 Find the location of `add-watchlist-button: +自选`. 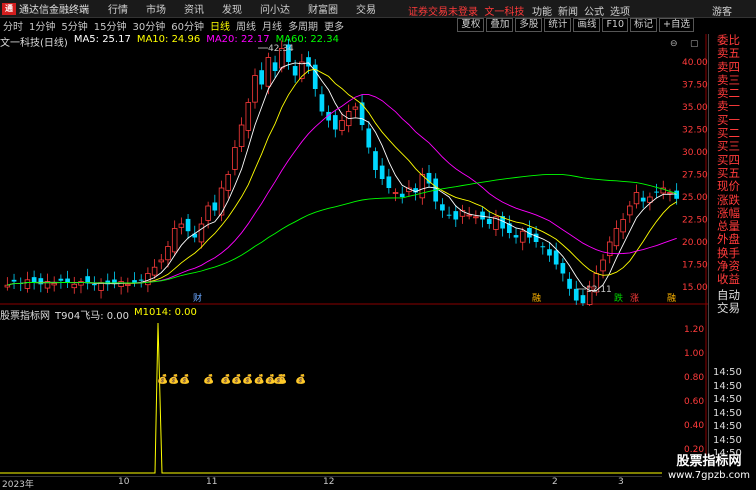

add-watchlist-button: +自选 is located at coordinates (676, 25).